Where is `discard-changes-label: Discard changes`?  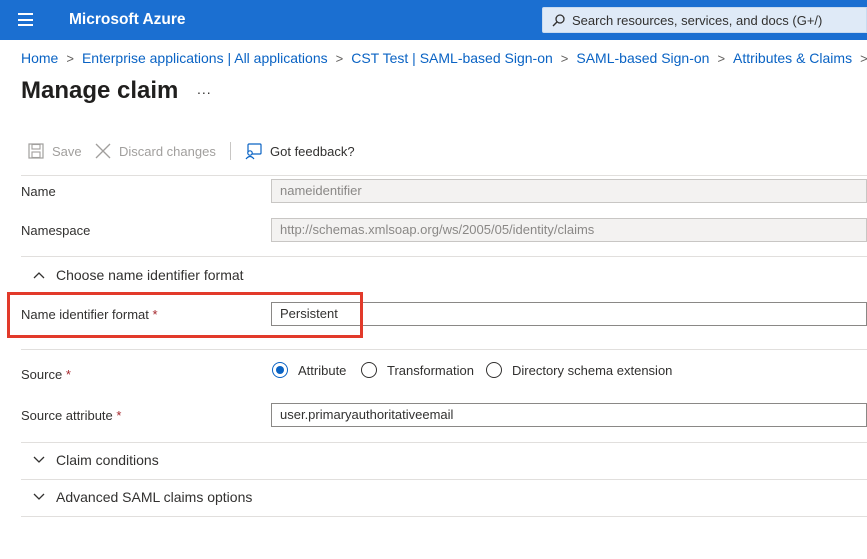
discard-changes-label: Discard changes is located at coordinates (167, 151).